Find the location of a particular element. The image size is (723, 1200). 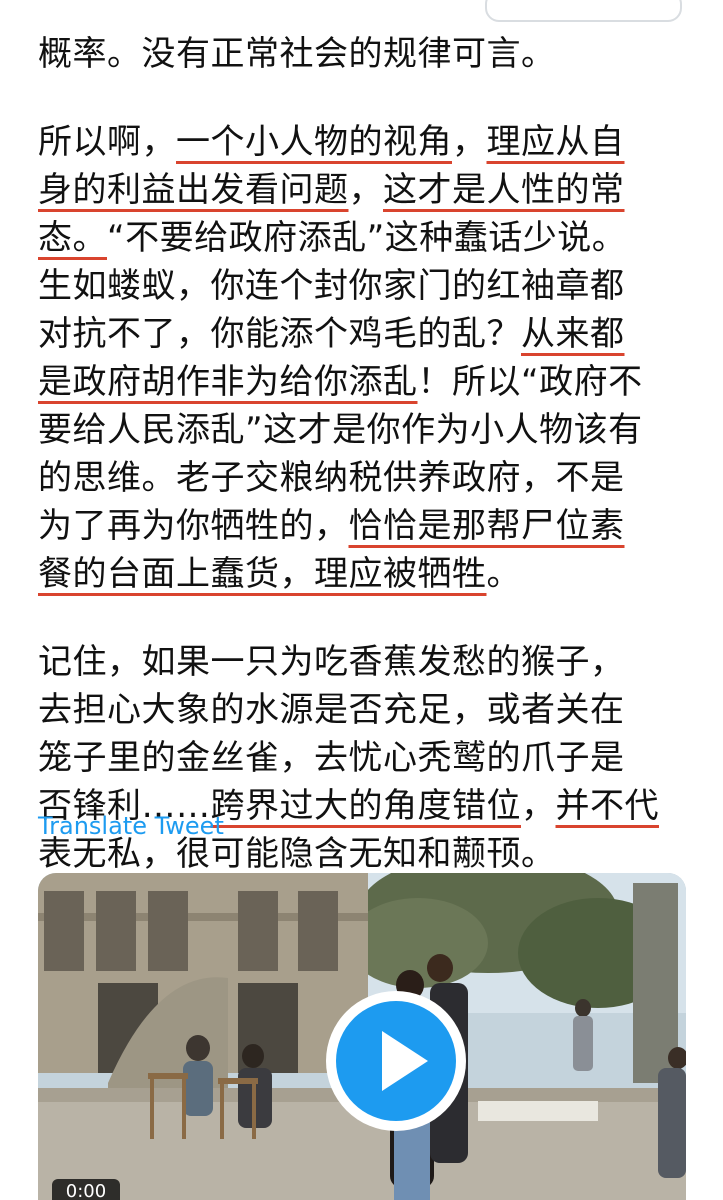

text-line: 笼子里的金丝雀，去忧心秃鹫的爪子是 is located at coordinates (368, 758).